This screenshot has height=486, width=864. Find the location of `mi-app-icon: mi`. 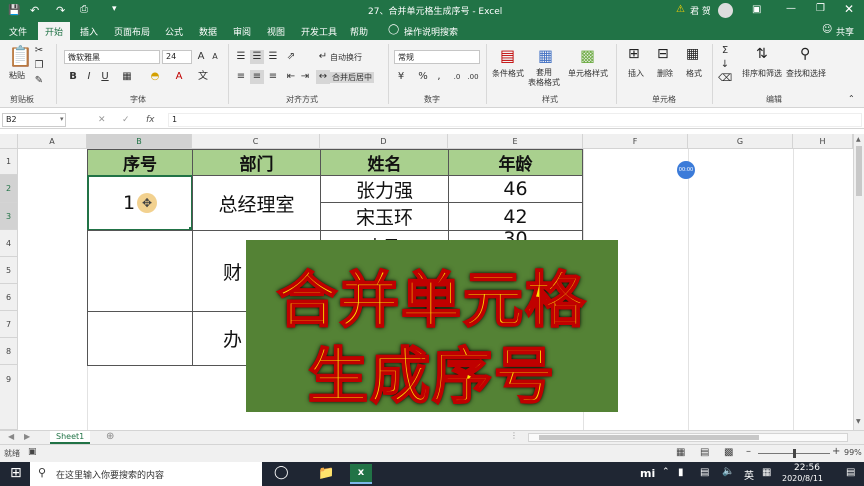

mi-app-icon: mi is located at coordinates (647, 473).